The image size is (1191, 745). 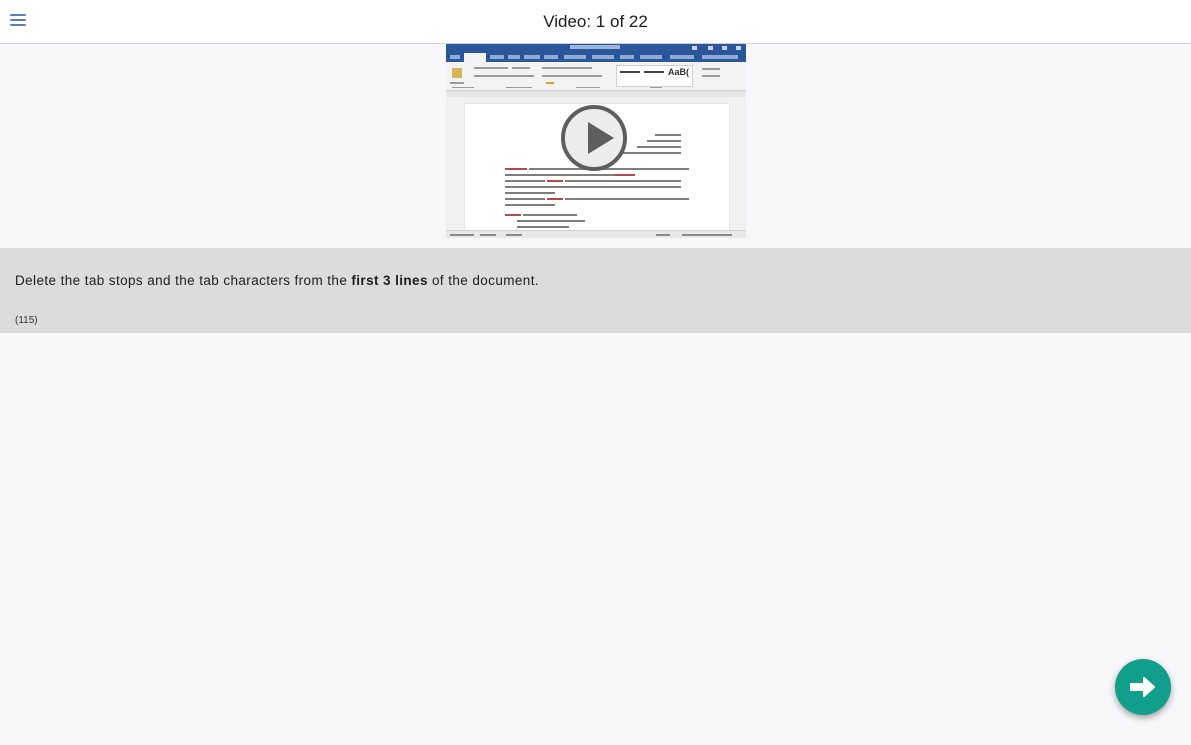 What do you see at coordinates (26, 320) in the screenshot?
I see `task-code: (115)` at bounding box center [26, 320].